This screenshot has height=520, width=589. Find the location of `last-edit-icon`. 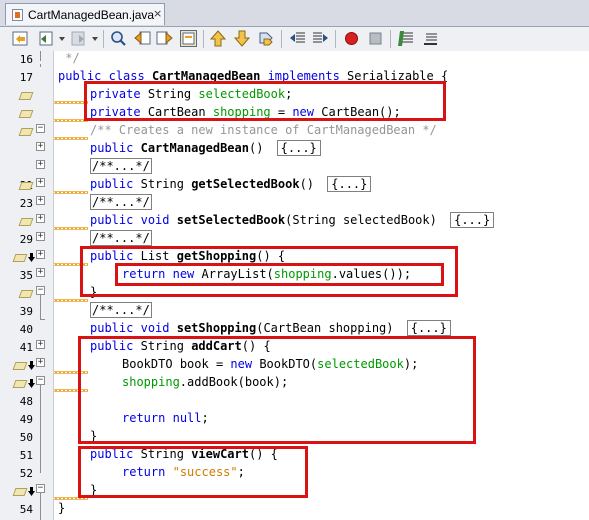

last-edit-icon is located at coordinates (20, 38).